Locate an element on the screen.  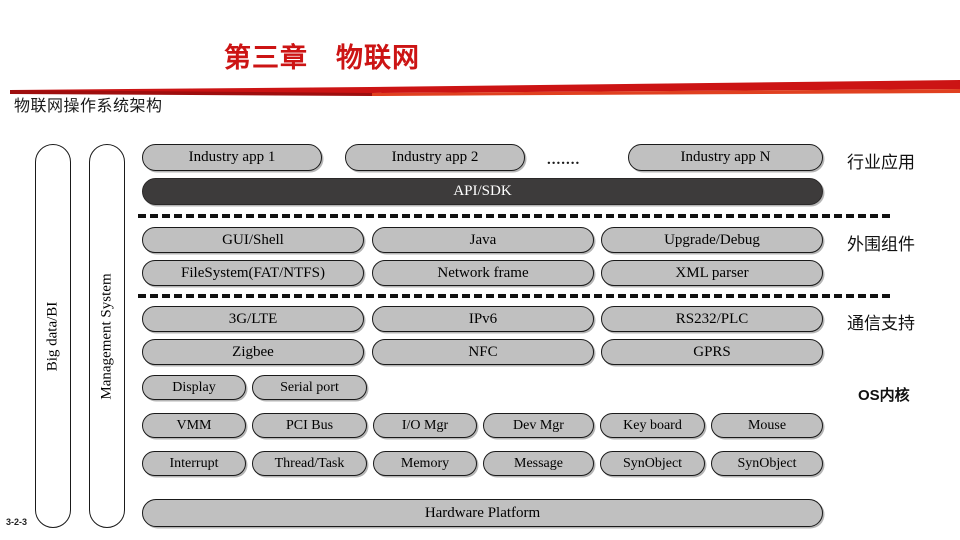
pill-industry-app-1-label: Industry app 1 is located at coordinates (232, 157).